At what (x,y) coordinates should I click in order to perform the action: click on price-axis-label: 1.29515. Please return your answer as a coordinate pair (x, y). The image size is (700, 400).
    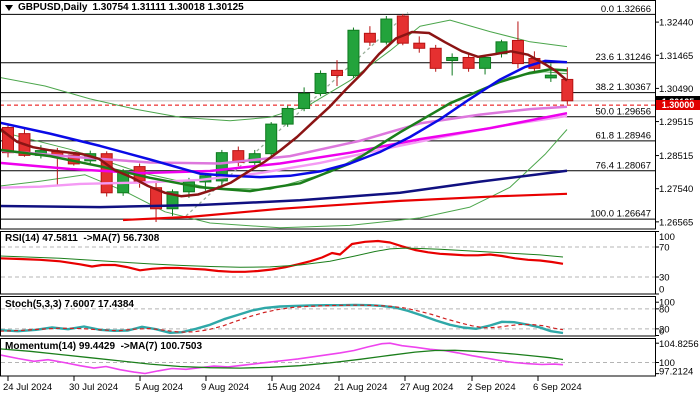
    Looking at the image, I should click on (676, 122).